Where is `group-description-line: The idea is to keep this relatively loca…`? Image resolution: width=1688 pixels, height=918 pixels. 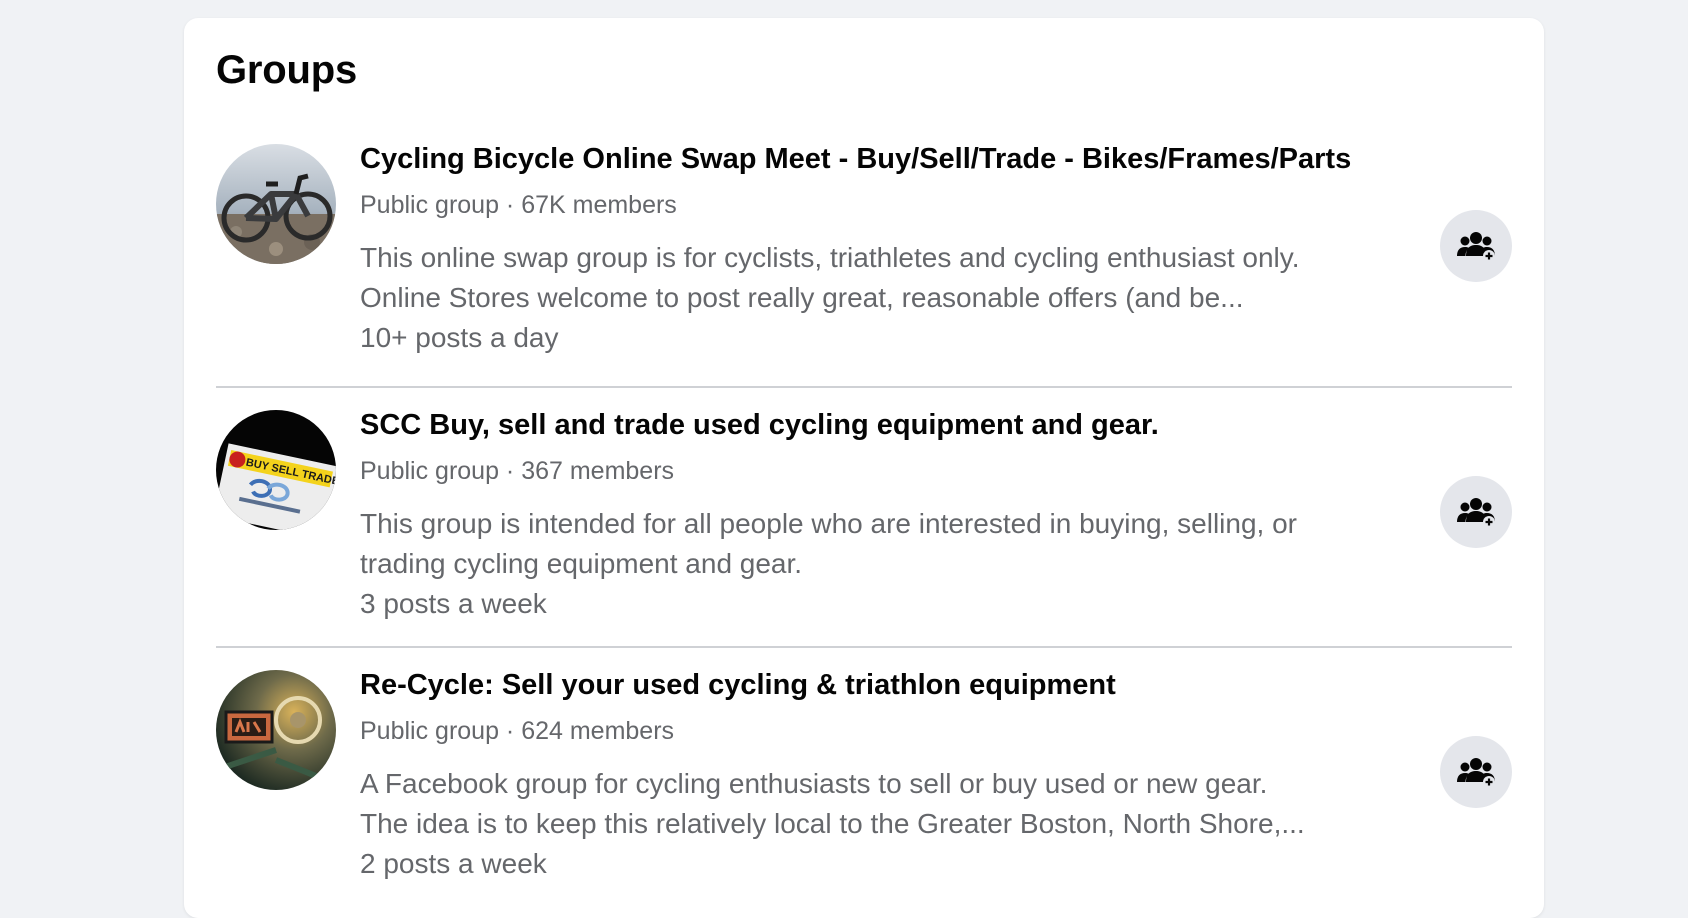
group-description-line: The idea is to keep this relatively loca… is located at coordinates (832, 823).